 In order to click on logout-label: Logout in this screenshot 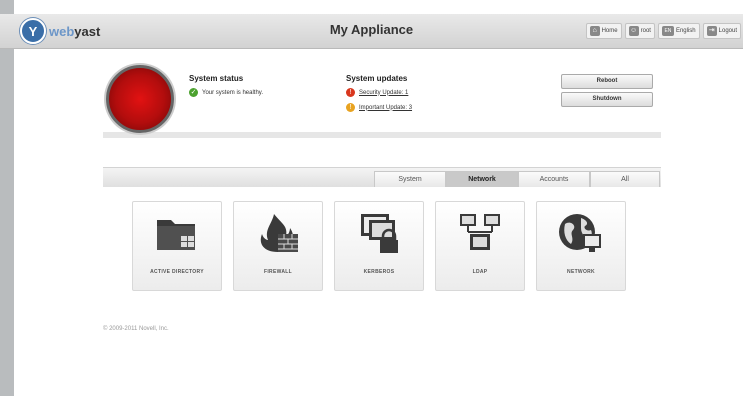, I will do `click(727, 31)`.